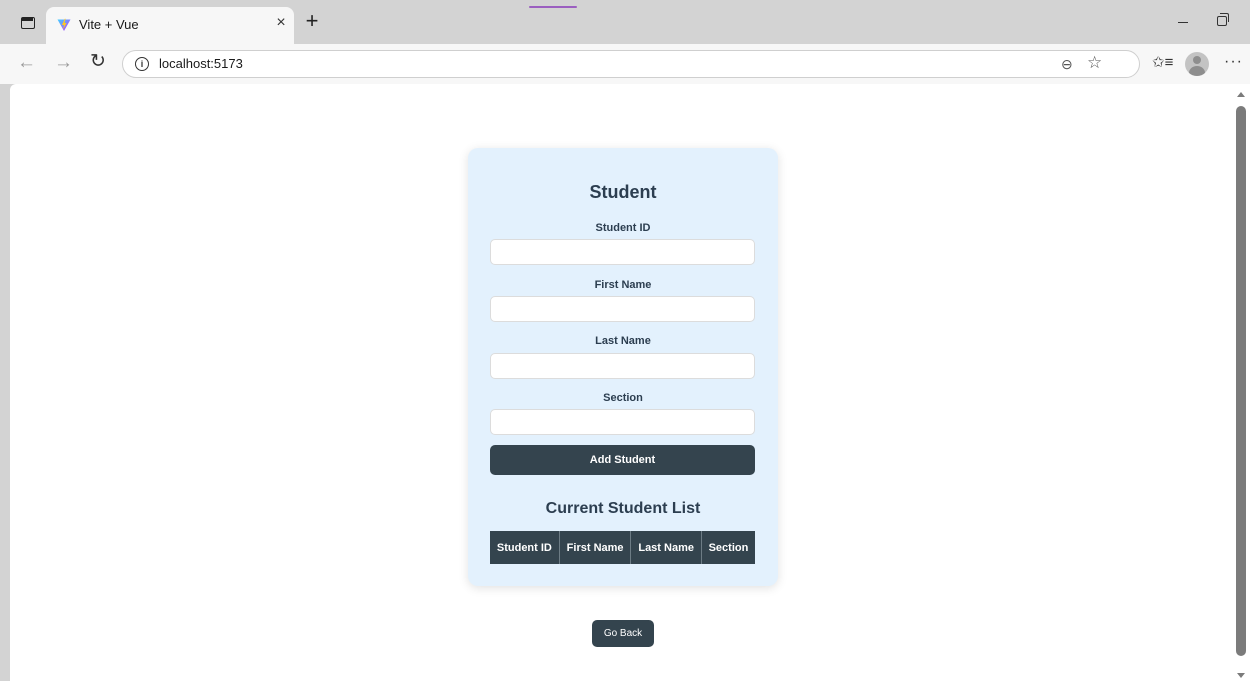 This screenshot has height=681, width=1250. What do you see at coordinates (524, 547) in the screenshot?
I see `column-header-student-id: Student ID` at bounding box center [524, 547].